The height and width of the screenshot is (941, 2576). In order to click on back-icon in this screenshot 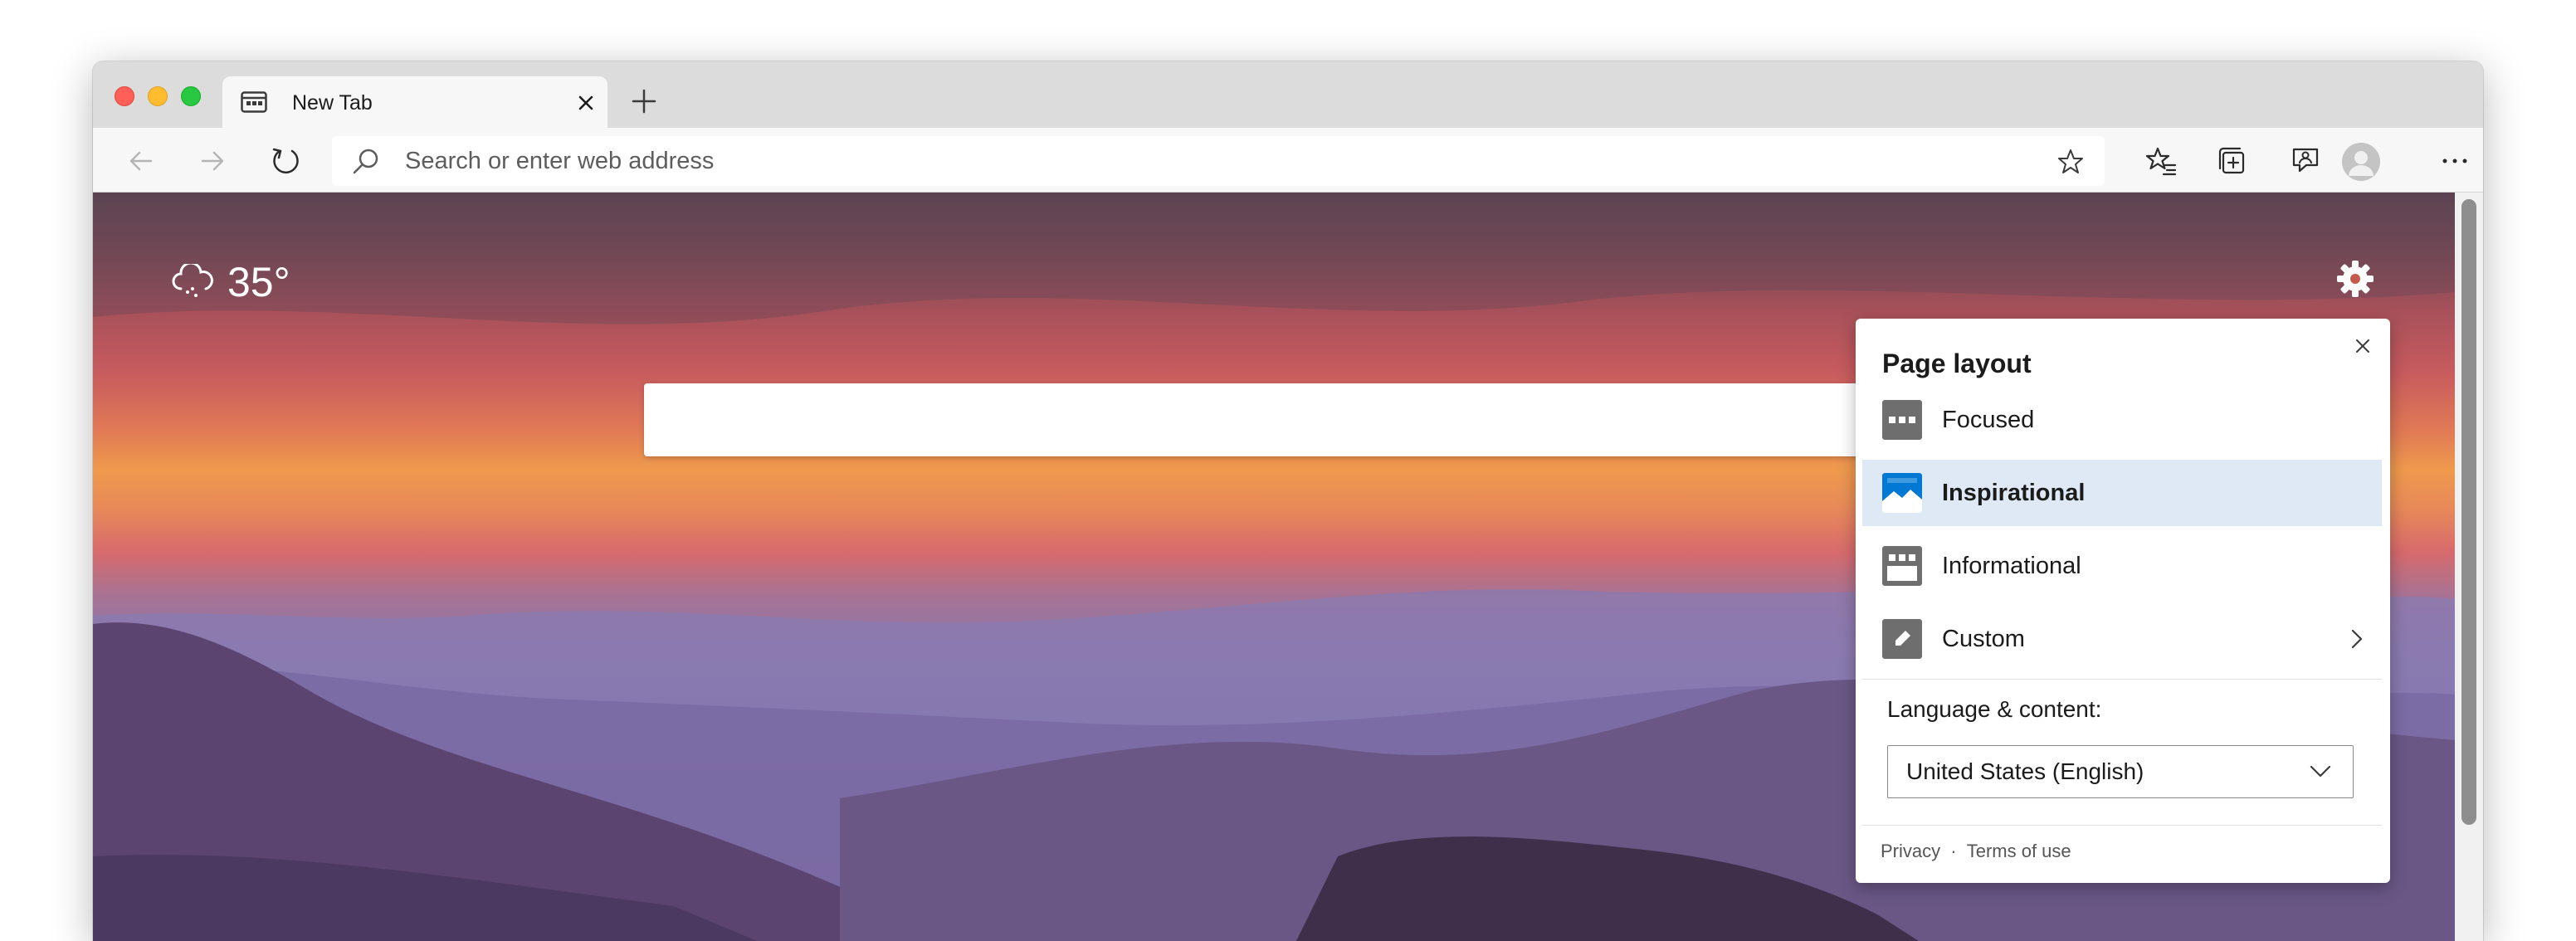, I will do `click(141, 161)`.